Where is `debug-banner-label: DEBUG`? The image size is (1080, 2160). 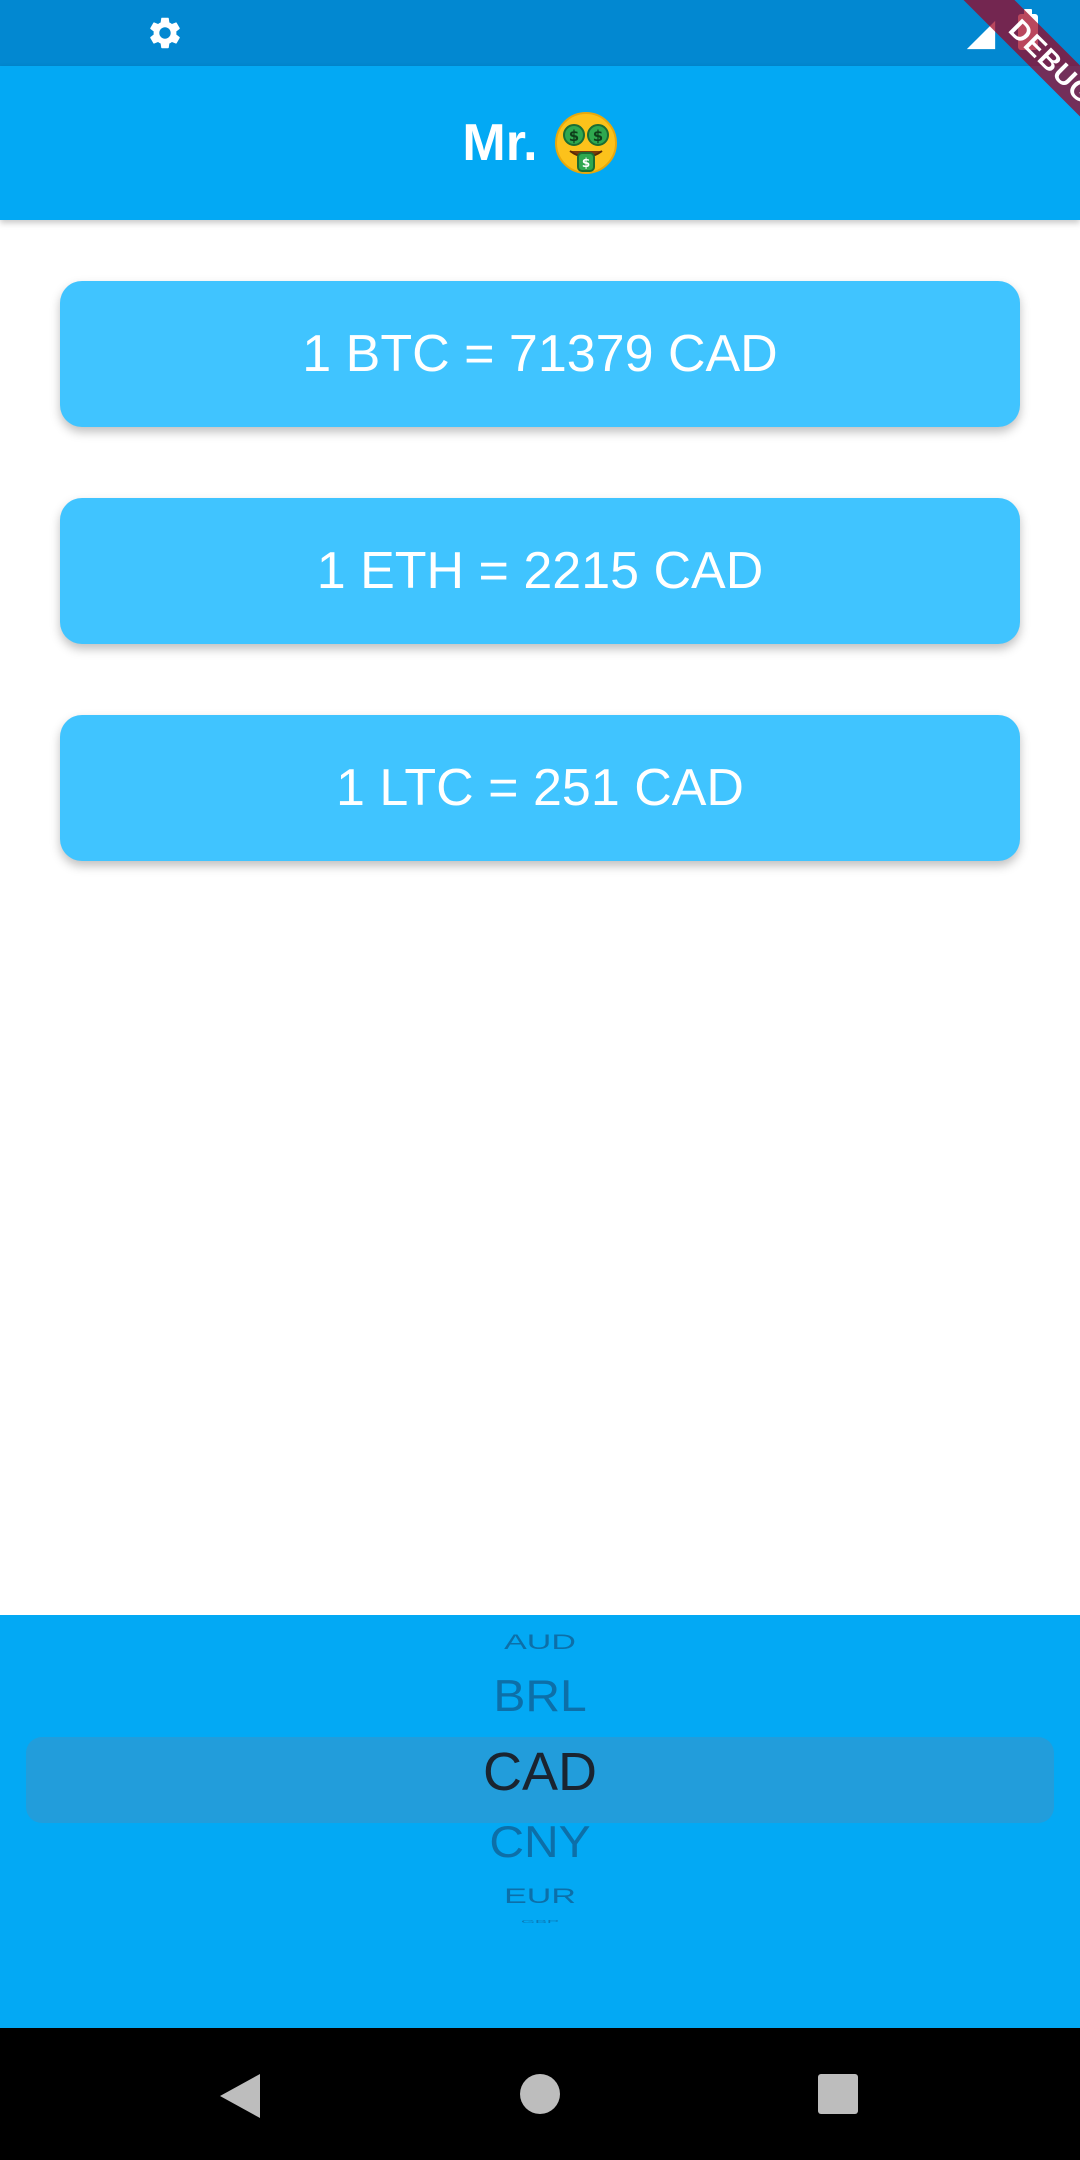
debug-banner-label: DEBUG is located at coordinates (1018, 78).